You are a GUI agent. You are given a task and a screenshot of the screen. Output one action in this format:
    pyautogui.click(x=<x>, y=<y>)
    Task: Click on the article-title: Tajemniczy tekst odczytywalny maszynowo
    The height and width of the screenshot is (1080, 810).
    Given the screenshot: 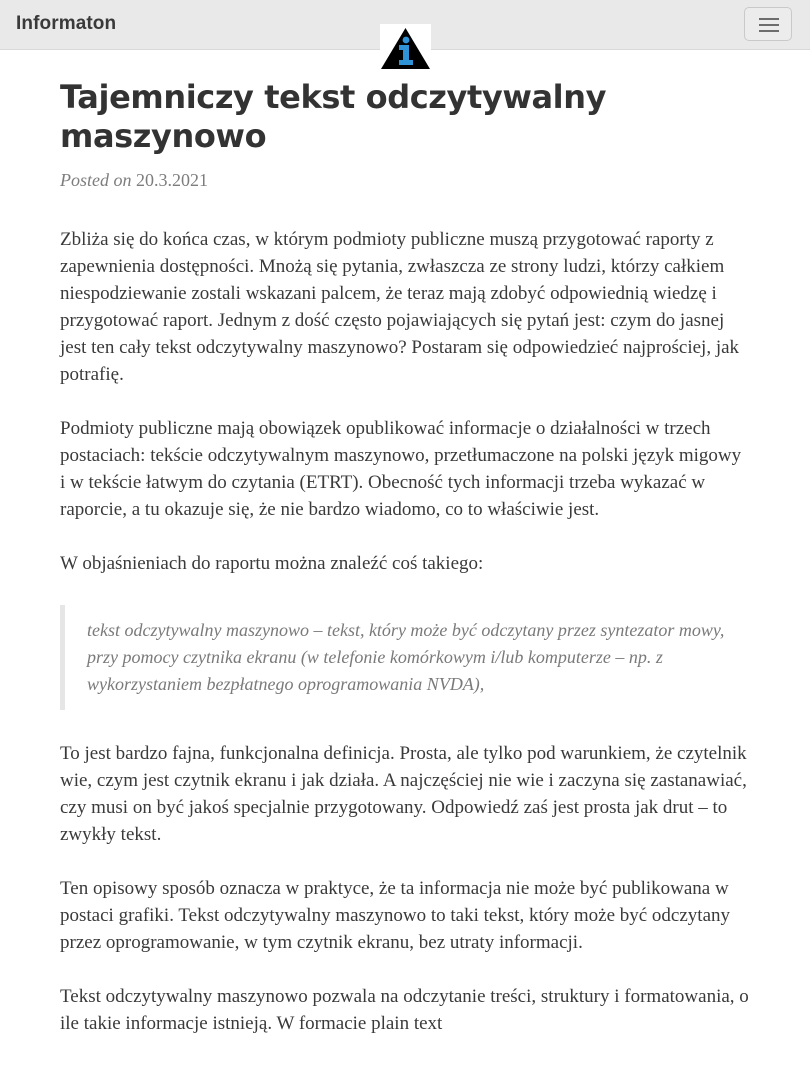 What is the action you would take?
    pyautogui.click(x=333, y=116)
    